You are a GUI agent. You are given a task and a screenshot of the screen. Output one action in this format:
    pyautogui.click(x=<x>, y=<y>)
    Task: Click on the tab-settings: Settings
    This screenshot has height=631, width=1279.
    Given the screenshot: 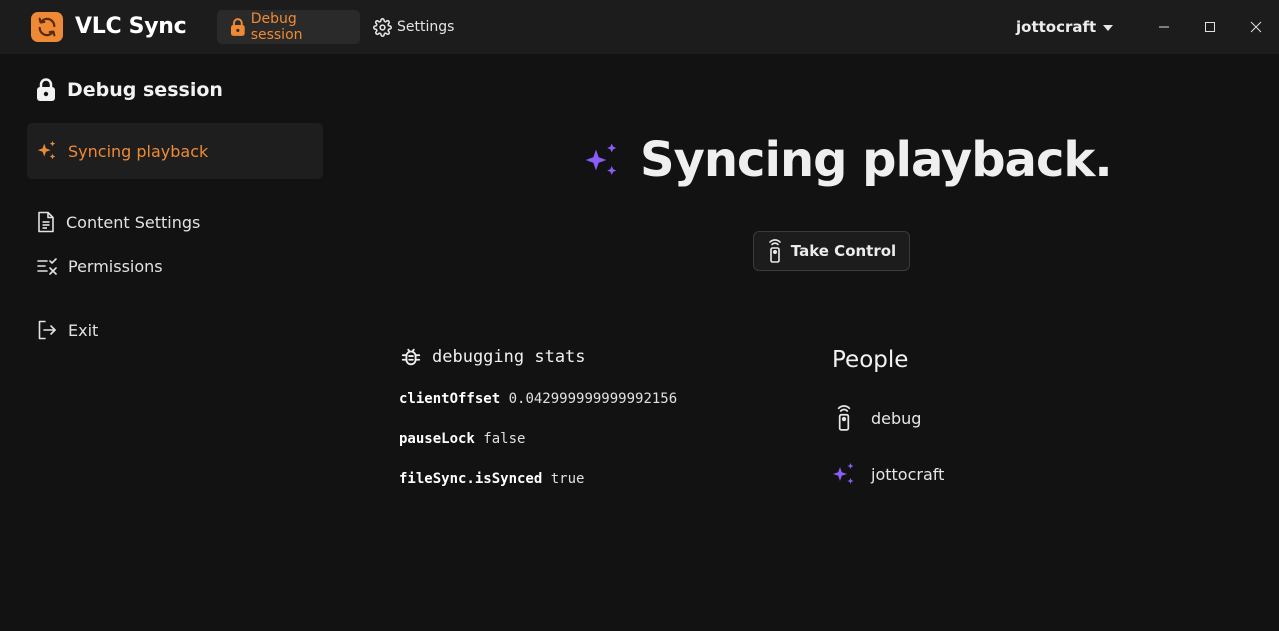 What is the action you would take?
    pyautogui.click(x=413, y=27)
    